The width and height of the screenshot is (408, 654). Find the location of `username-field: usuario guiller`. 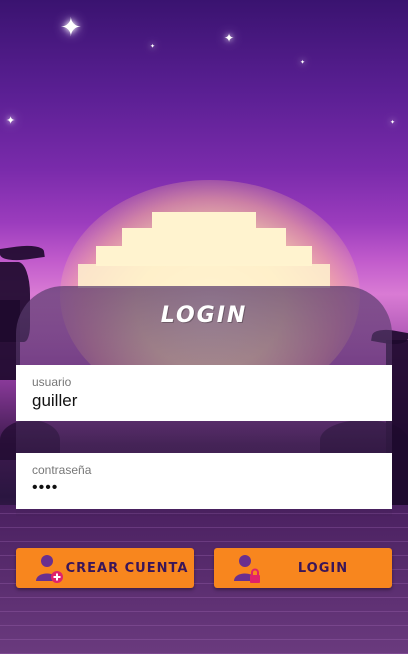

username-field: usuario guiller is located at coordinates (204, 393).